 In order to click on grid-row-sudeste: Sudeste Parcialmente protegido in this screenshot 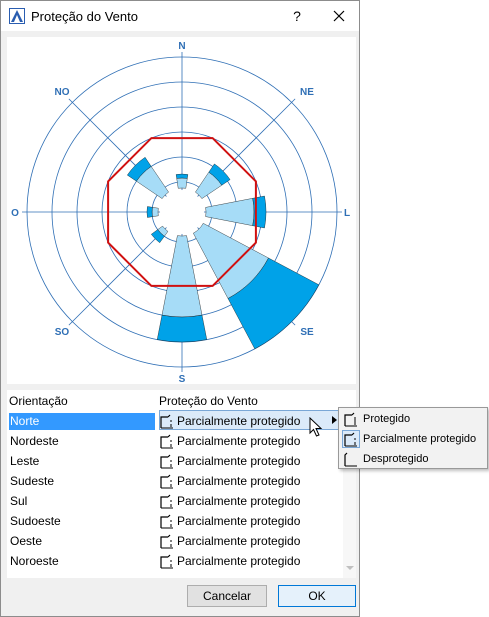, I will do `click(174, 480)`.